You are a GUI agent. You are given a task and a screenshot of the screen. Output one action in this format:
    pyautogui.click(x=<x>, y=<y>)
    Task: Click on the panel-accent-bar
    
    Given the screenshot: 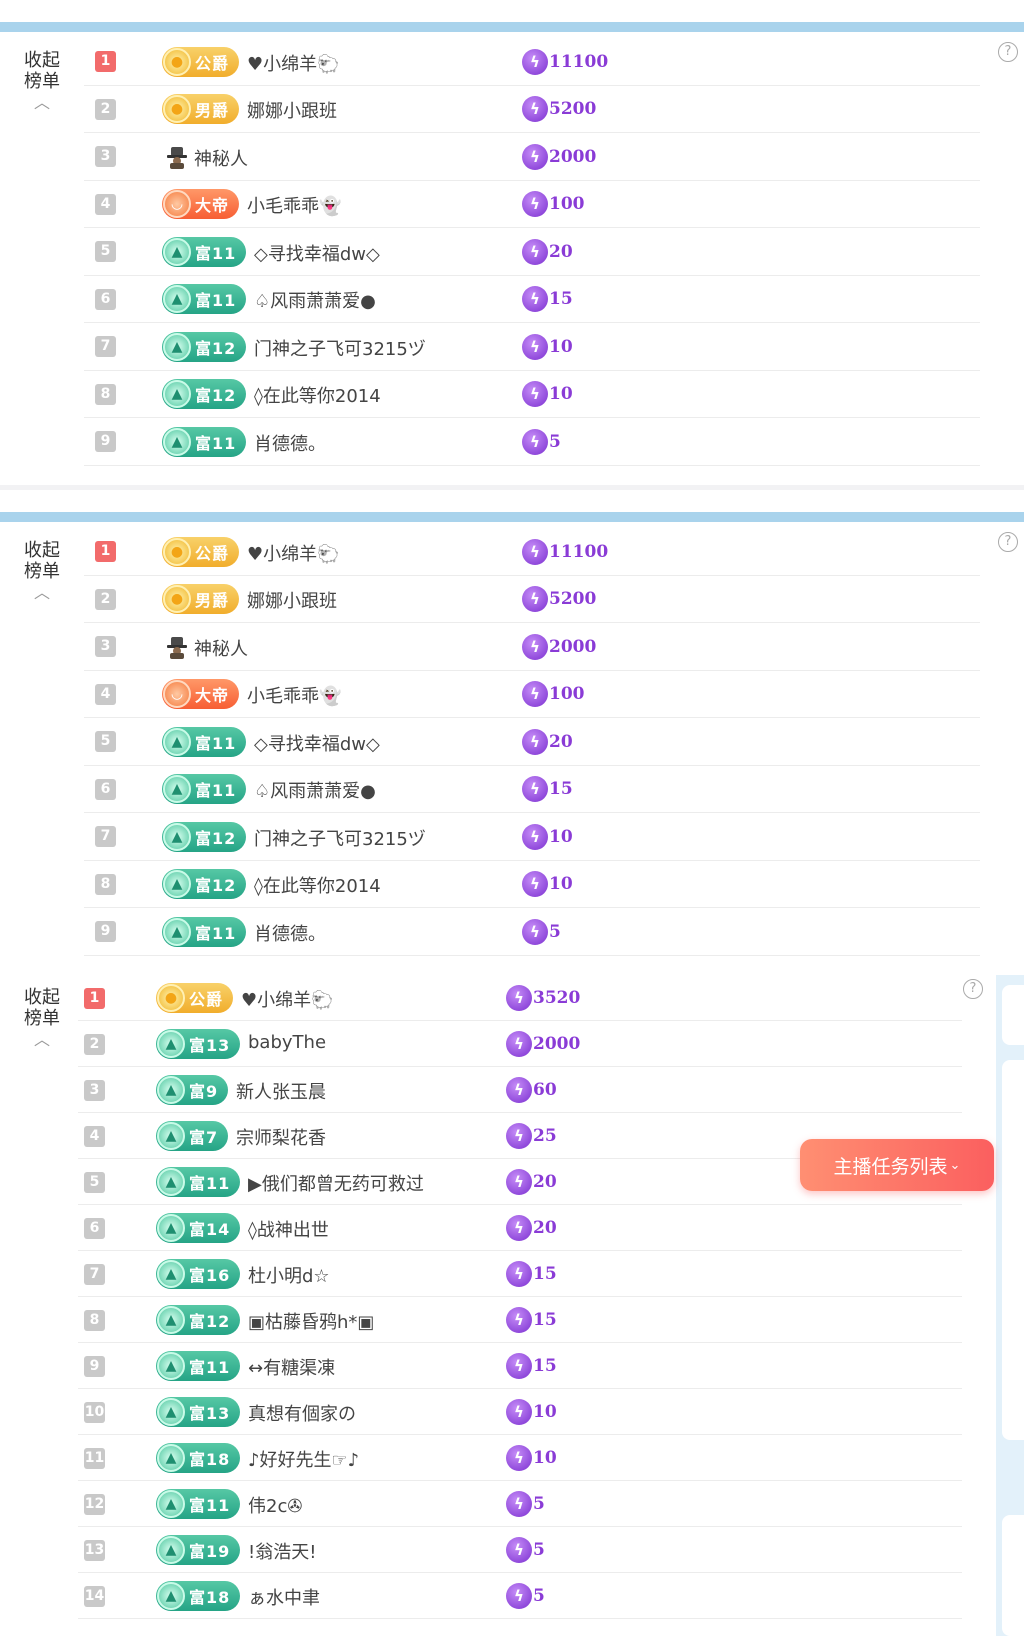 What is the action you would take?
    pyautogui.click(x=512, y=27)
    